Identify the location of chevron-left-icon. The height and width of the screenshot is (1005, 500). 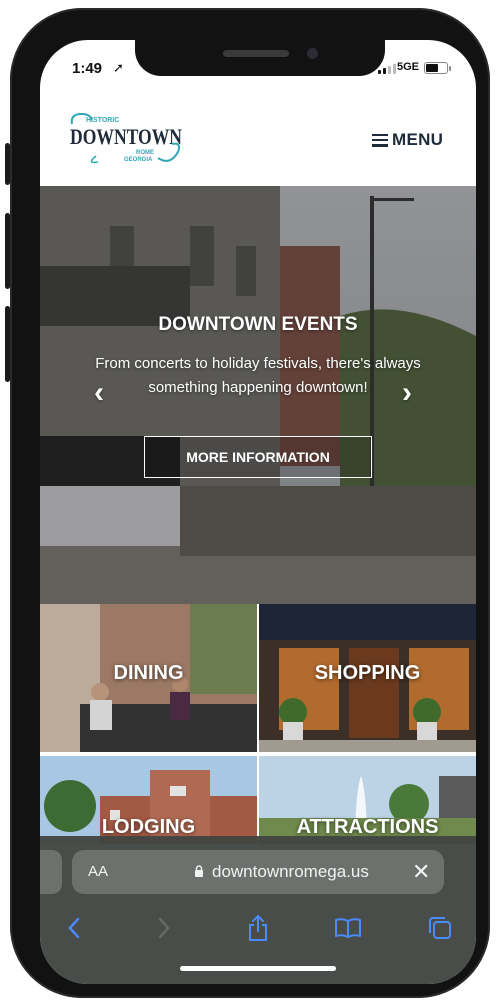
(74, 928).